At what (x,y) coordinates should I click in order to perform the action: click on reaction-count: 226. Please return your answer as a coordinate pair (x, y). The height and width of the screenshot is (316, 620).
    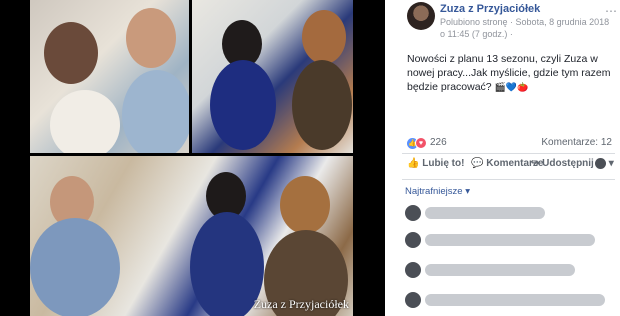
    Looking at the image, I should click on (438, 142).